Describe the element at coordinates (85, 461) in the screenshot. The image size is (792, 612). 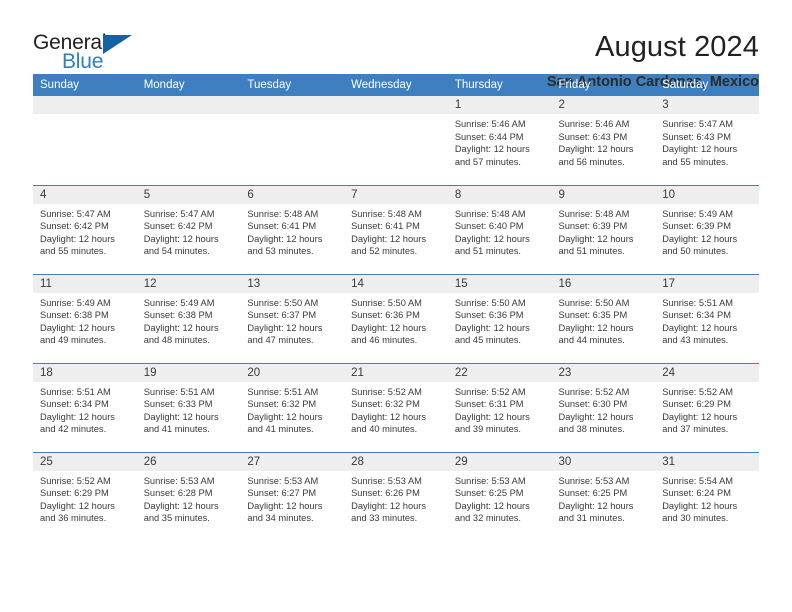
I see `day-number: 25` at that location.